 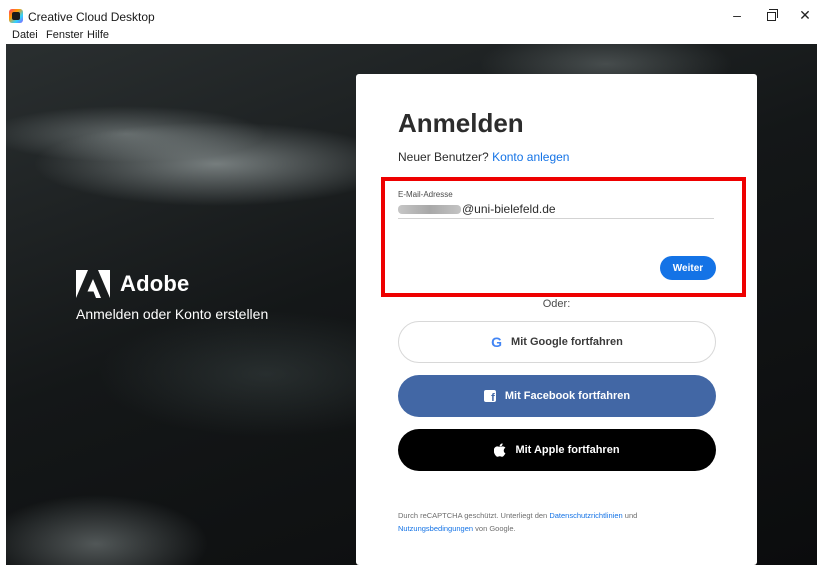 I want to click on menu-item-hilfe: Hilfe, so click(x=98, y=35).